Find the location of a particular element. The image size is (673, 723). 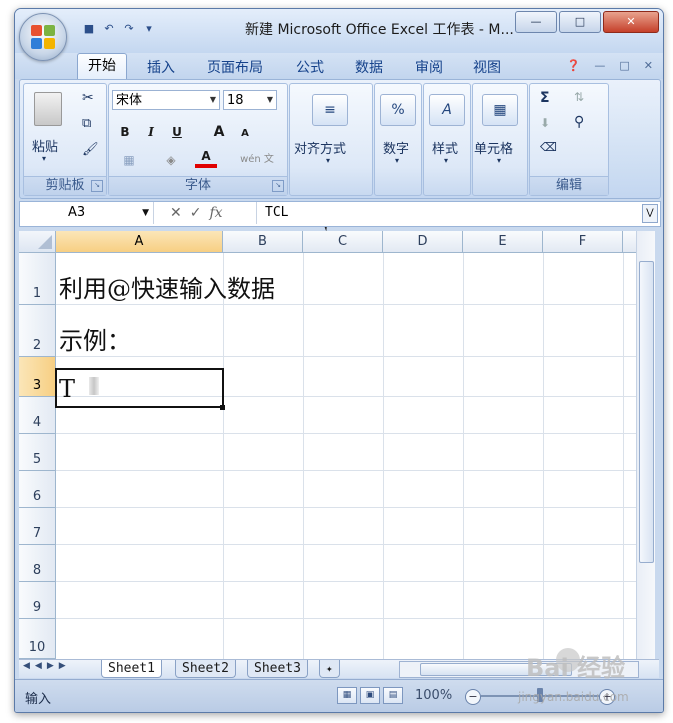

tab-formulas: 公式 is located at coordinates (310, 67).